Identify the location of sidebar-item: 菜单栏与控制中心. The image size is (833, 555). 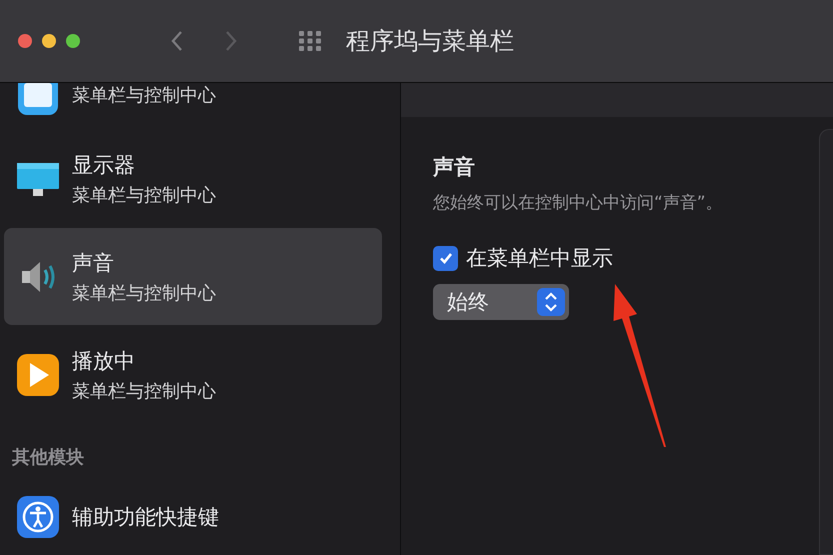
(193, 106).